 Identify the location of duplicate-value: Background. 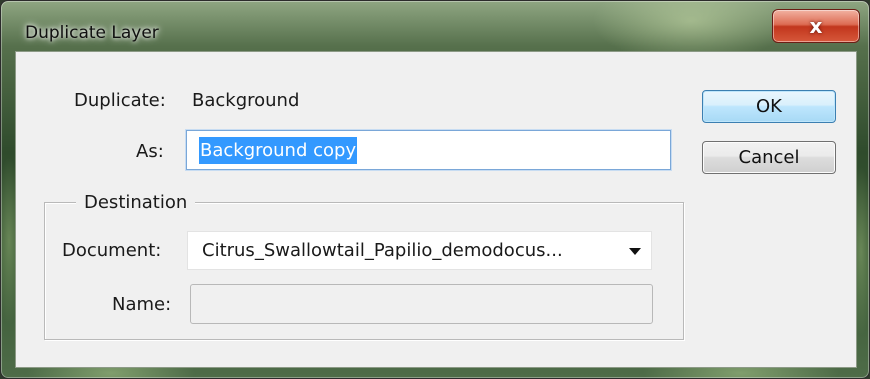
(246, 100).